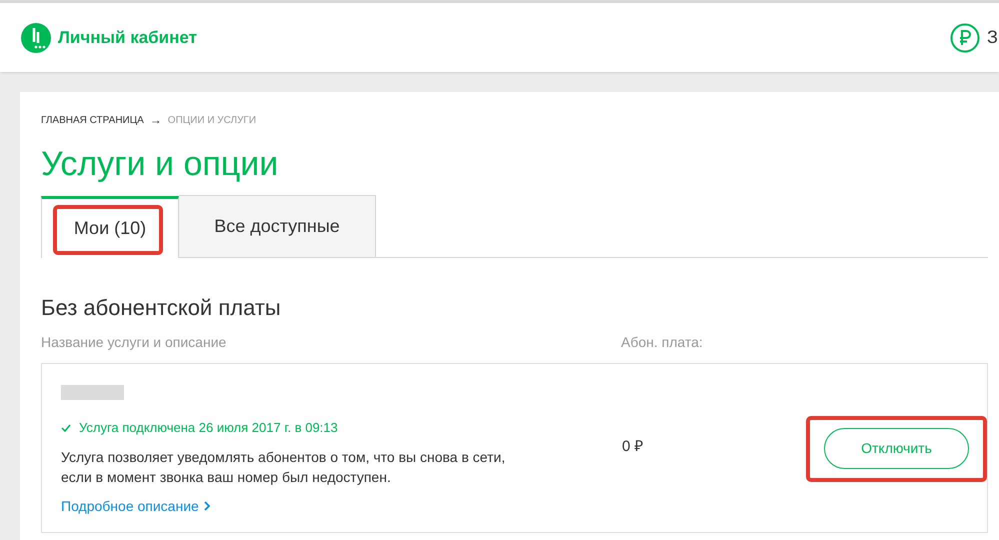 The width and height of the screenshot is (999, 540). I want to click on logo-text: Личный кабинет, so click(127, 37).